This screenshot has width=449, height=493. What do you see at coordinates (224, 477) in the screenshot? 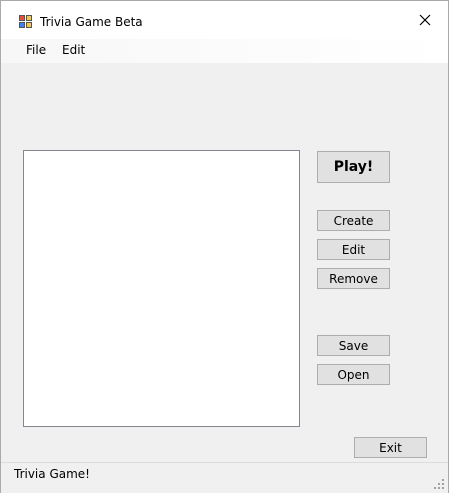
I see `status-bar: Trivia Game!` at bounding box center [224, 477].